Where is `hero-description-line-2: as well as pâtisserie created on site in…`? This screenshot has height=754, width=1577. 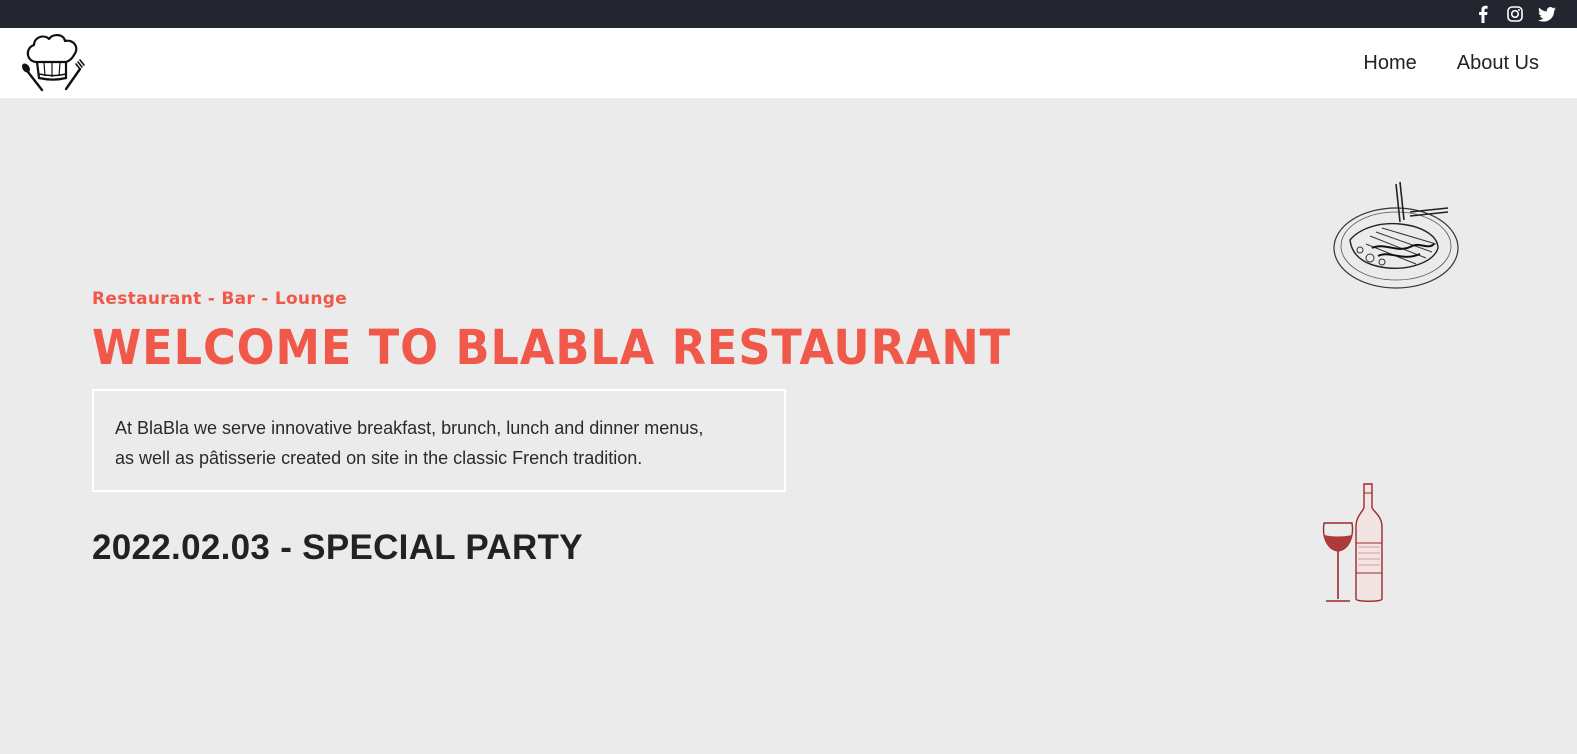 hero-description-line-2: as well as pâtisserie created on site in… is located at coordinates (379, 458).